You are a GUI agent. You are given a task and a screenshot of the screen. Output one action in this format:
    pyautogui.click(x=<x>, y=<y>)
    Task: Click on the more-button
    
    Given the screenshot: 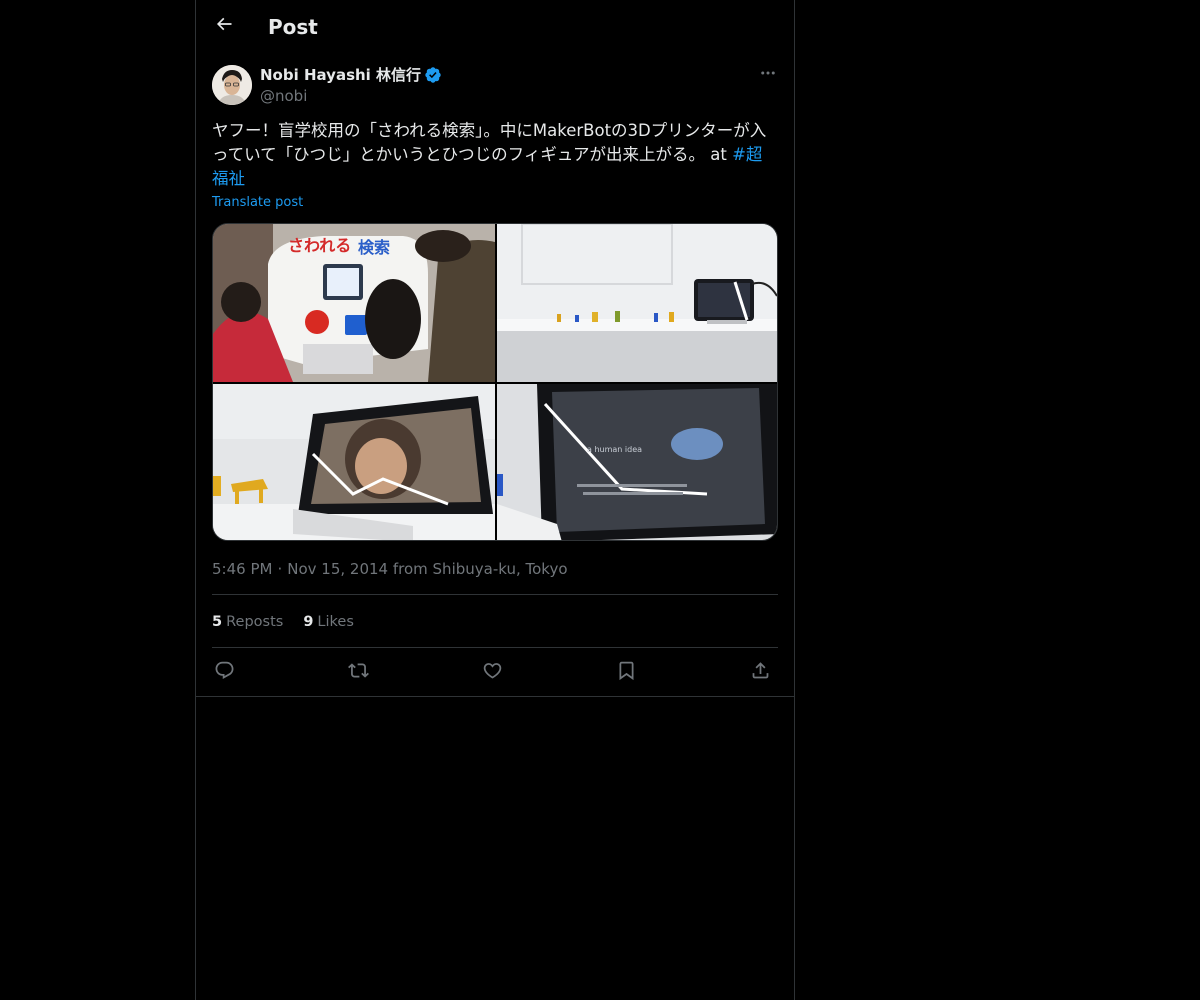 What is the action you would take?
    pyautogui.click(x=768, y=75)
    